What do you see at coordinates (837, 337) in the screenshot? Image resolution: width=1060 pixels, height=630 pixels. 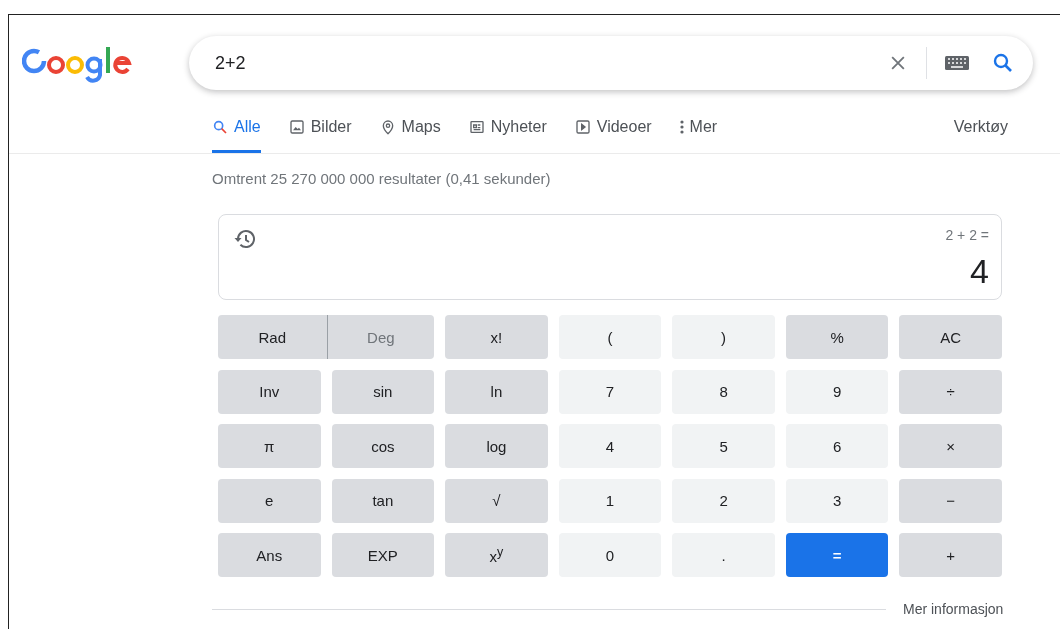 I see `calculator-key: %` at bounding box center [837, 337].